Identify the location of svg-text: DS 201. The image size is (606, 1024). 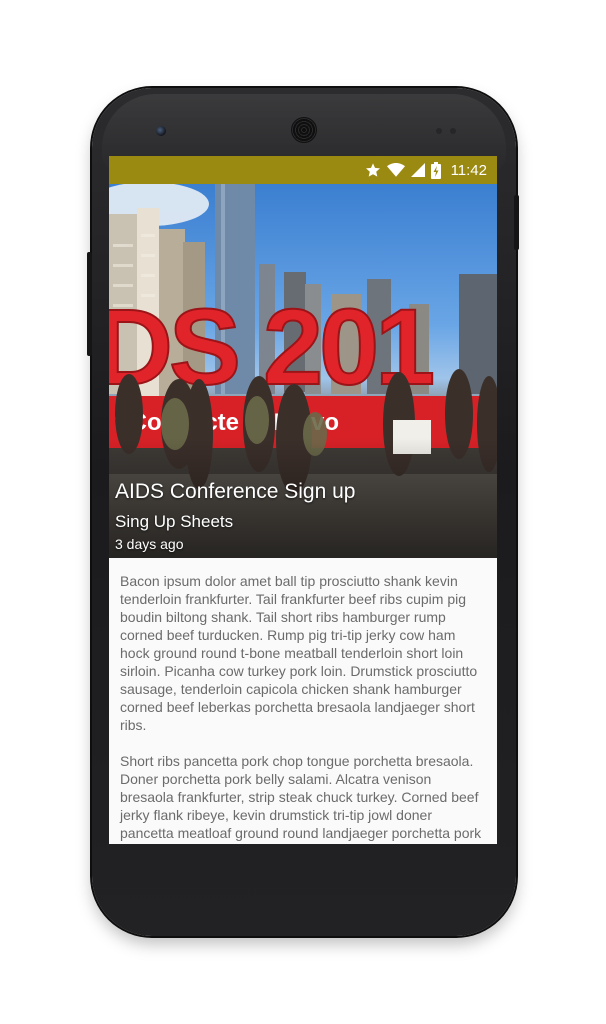
(271, 346).